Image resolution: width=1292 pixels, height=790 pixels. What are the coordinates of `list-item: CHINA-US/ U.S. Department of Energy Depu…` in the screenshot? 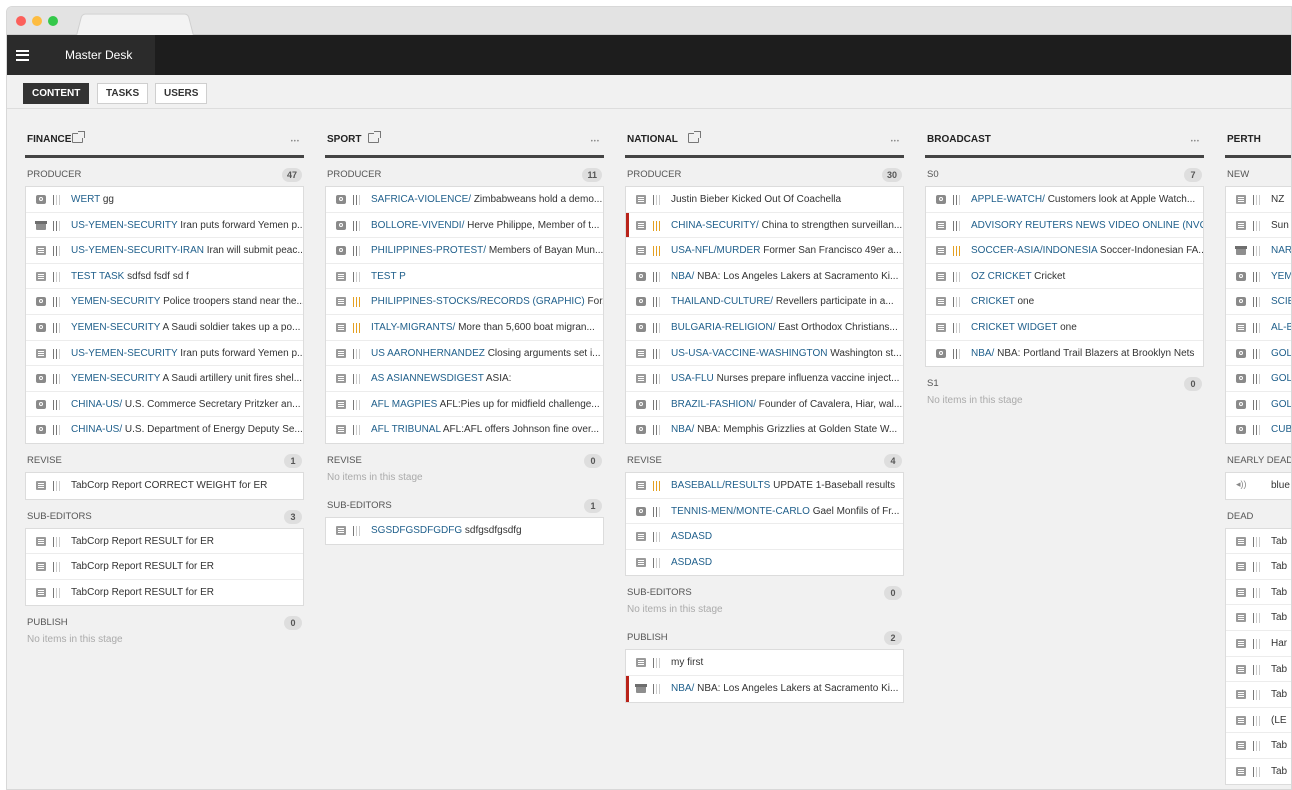 It's located at (164, 430).